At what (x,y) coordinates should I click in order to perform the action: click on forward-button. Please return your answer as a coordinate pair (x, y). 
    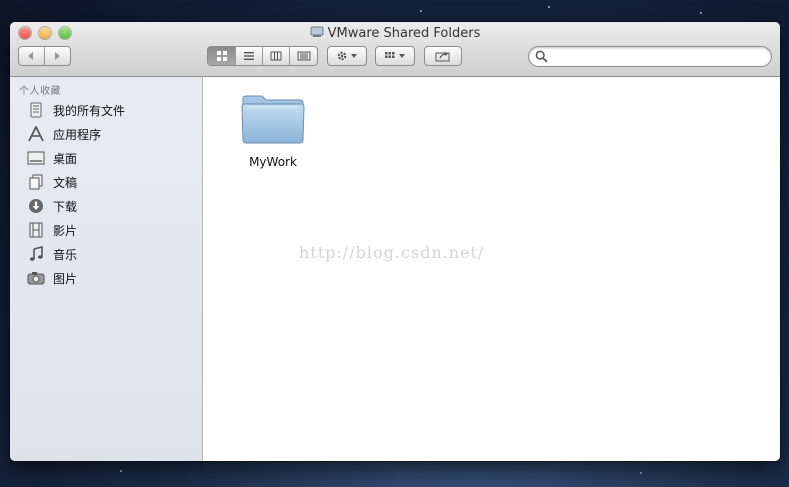
    Looking at the image, I should click on (57, 56).